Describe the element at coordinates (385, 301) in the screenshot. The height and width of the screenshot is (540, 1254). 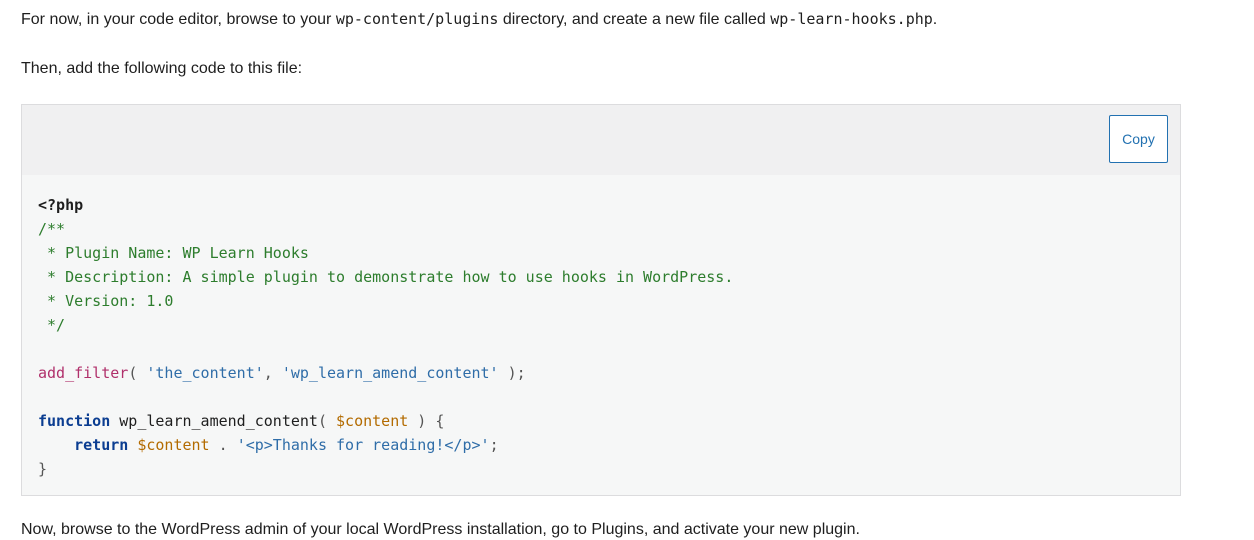
I see `code-line: * Version: 1.0` at that location.